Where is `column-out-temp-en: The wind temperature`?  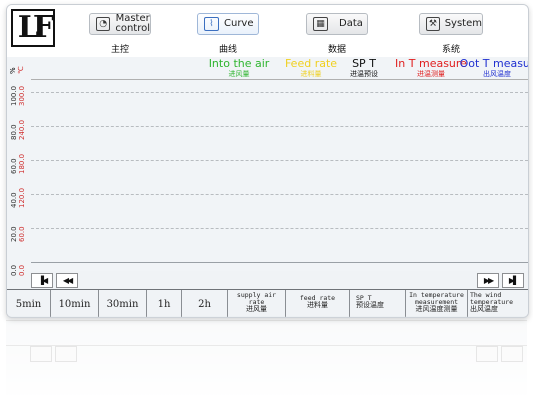
column-out-temp-en: The wind temperature is located at coordinates (492, 298).